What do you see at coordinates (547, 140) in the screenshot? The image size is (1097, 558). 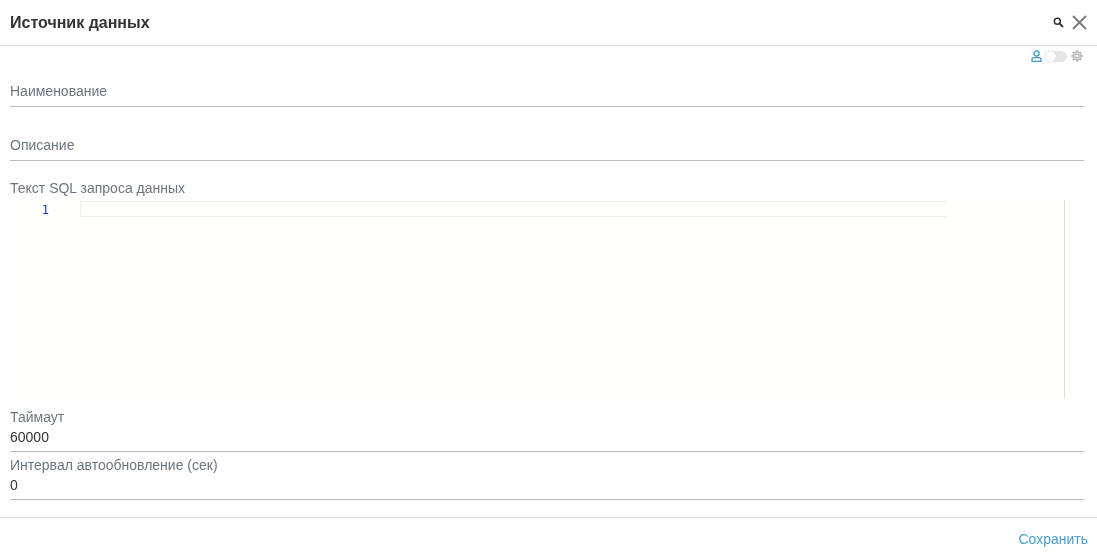 I see `text-field: Описание` at bounding box center [547, 140].